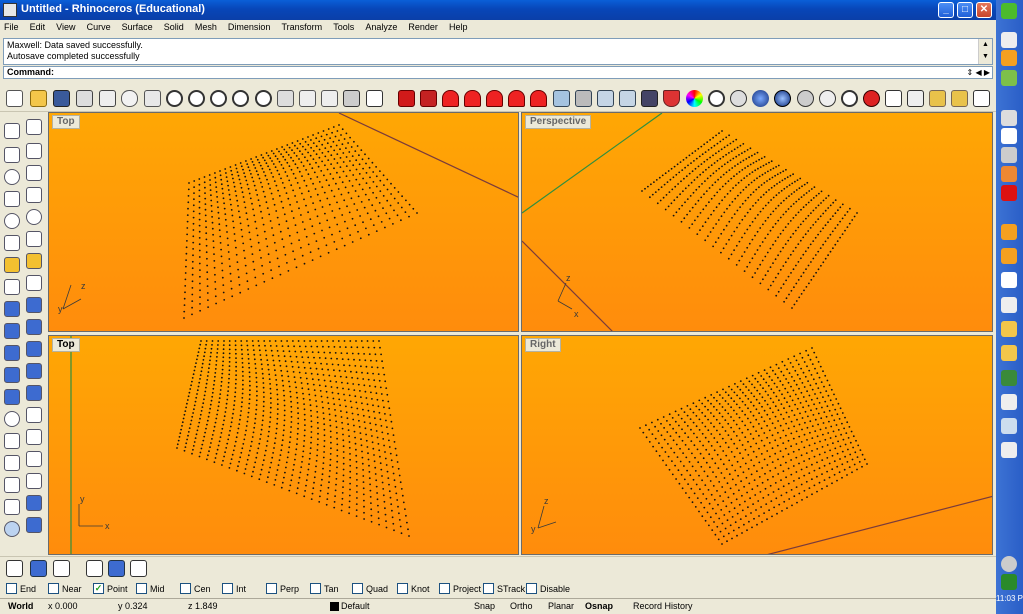 Image resolution: width=1023 pixels, height=614 pixels. Describe the element at coordinates (978, 72) in the screenshot. I see `command-nav-icons: ⇕ ◀ ▶` at that location.